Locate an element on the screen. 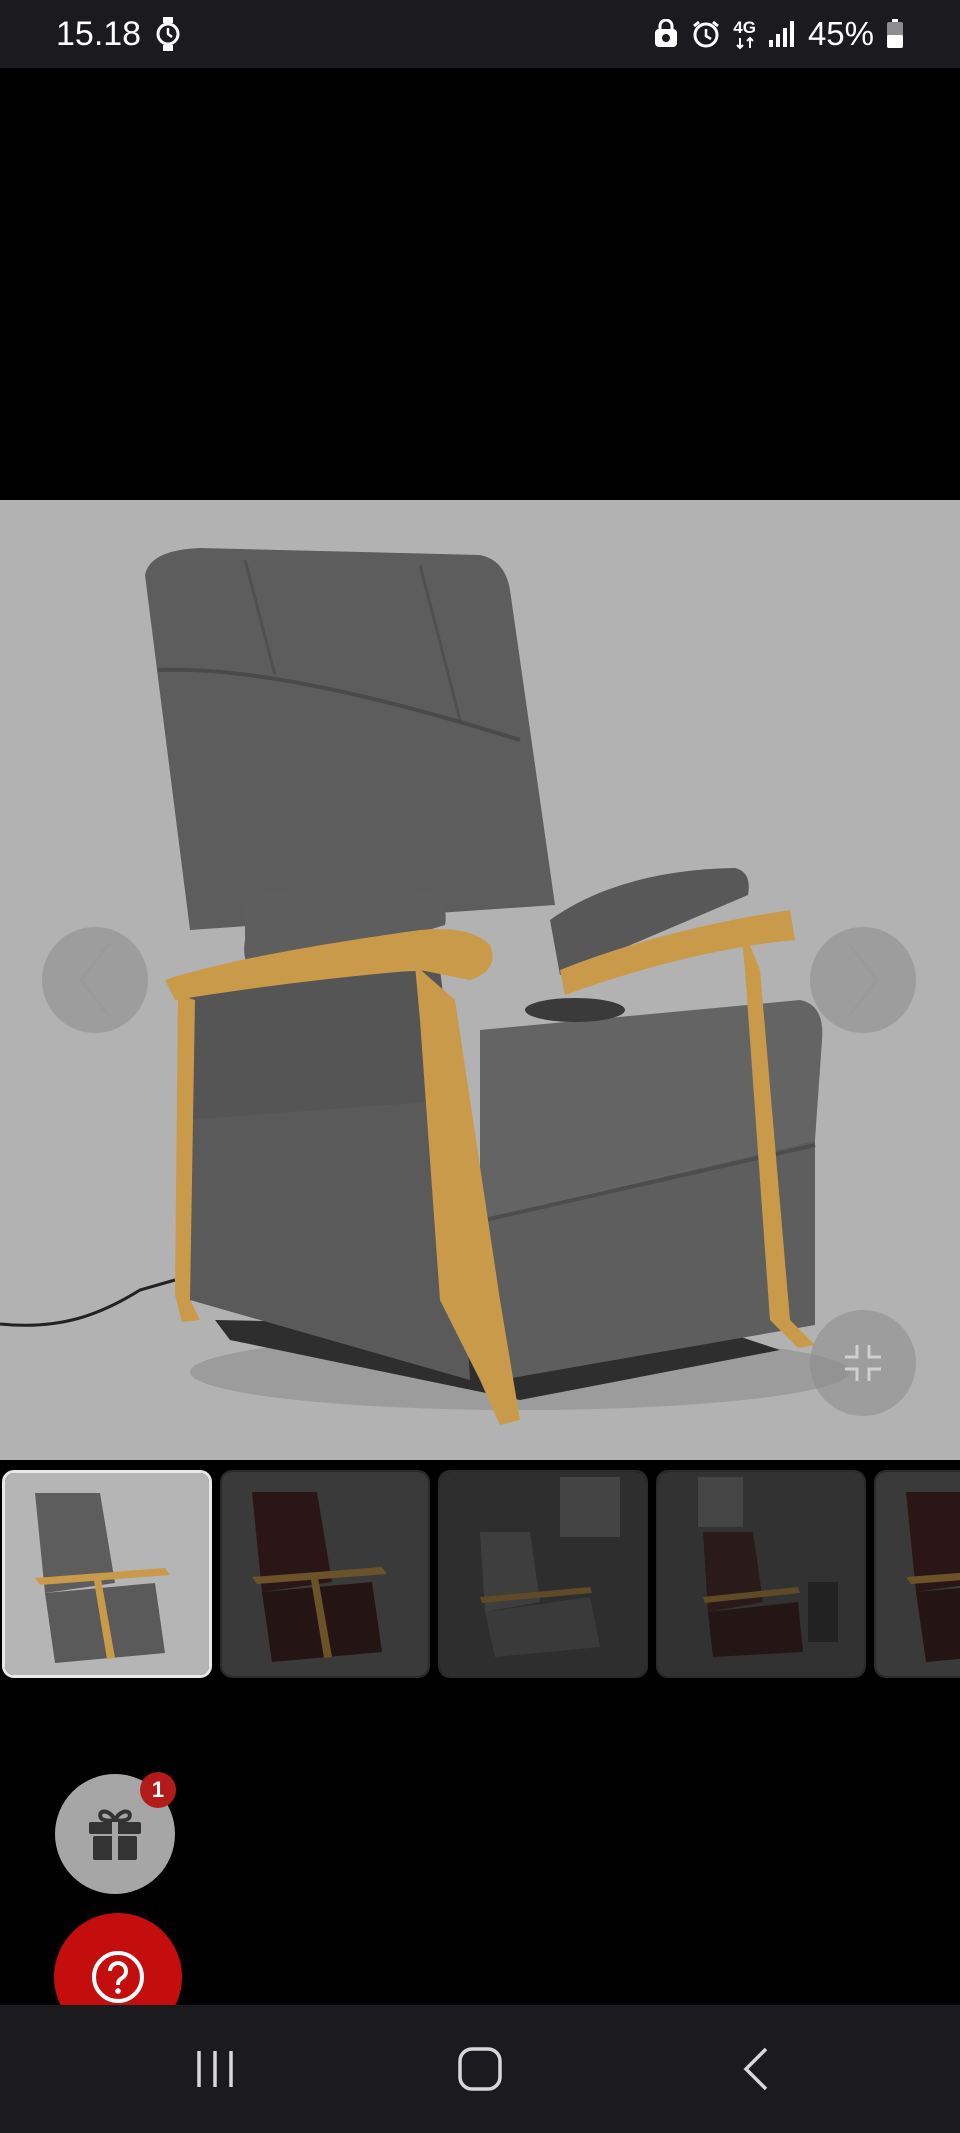 The image size is (960, 2133). status-bar: 15.18 4G 45% is located at coordinates (480, 34).